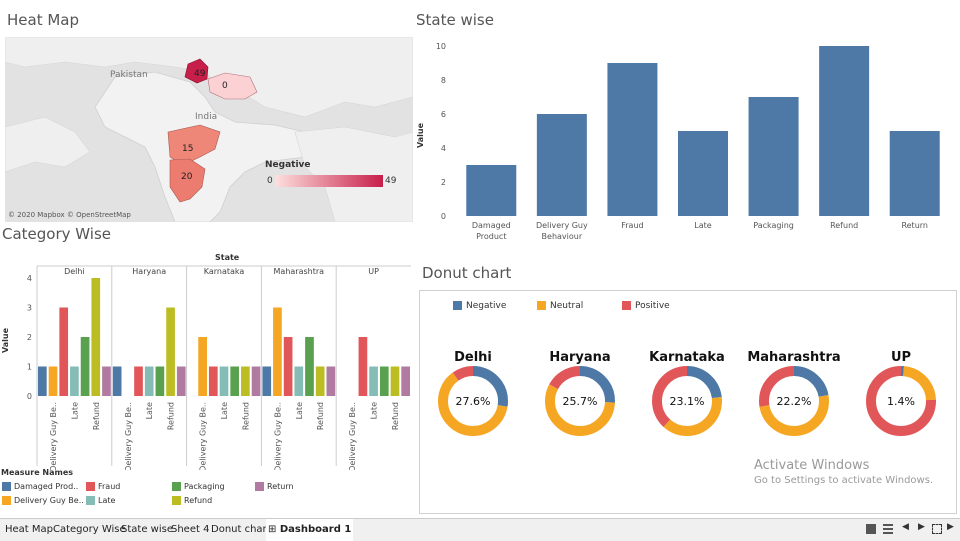  I want to click on donut-legend-item: Positive, so click(646, 306).